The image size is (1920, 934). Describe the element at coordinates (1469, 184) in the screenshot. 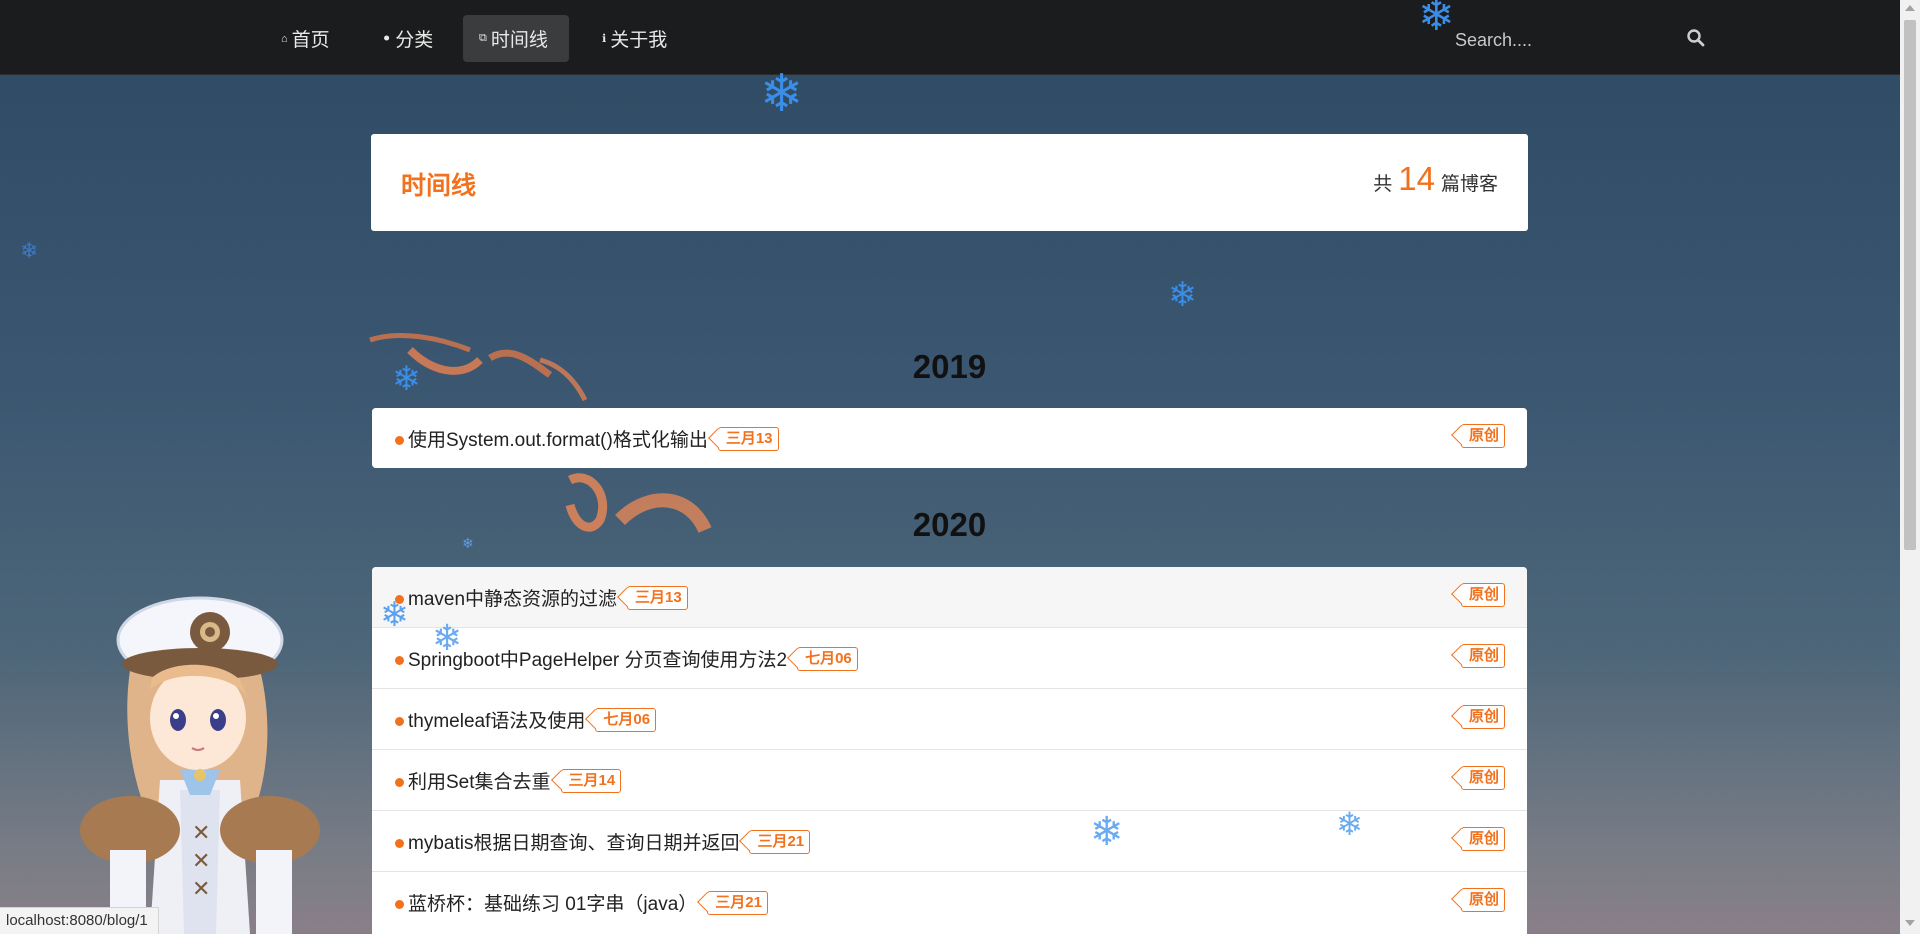

I see `count-suffix: 篇博客` at that location.